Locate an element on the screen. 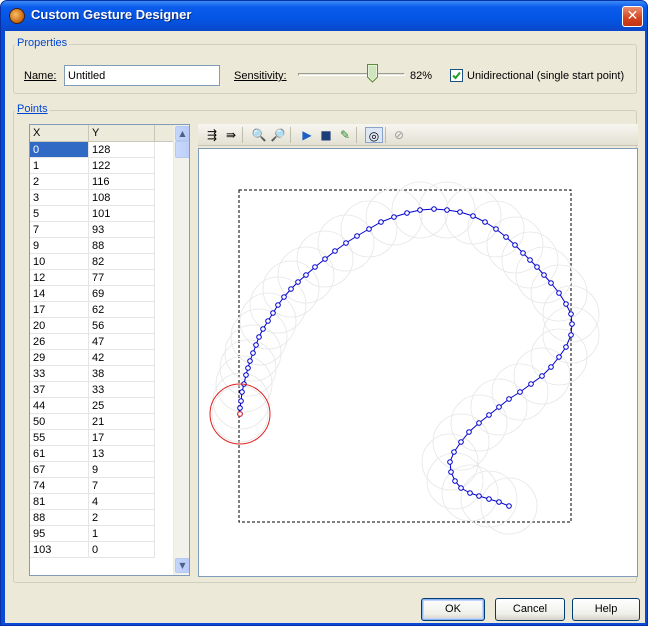 The image size is (648, 626). cell-y: 9 is located at coordinates (122, 470).